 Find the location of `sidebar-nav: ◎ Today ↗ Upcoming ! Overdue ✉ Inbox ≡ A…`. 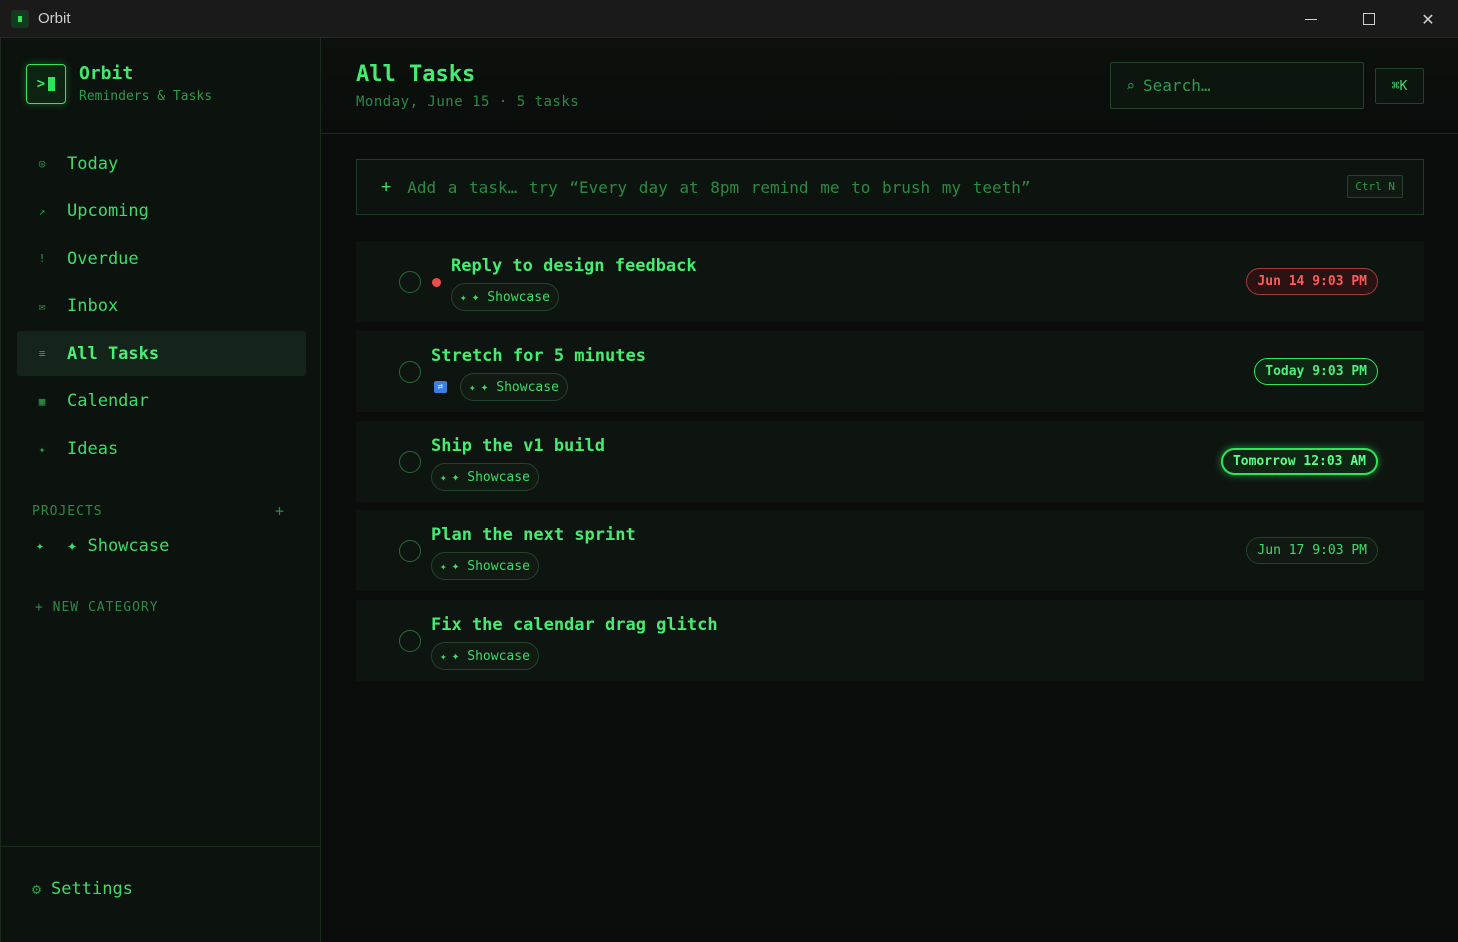

sidebar-nav: ◎ Today ↗ Upcoming ! Overdue ✉ Inbox ≡ A… is located at coordinates (161, 307).